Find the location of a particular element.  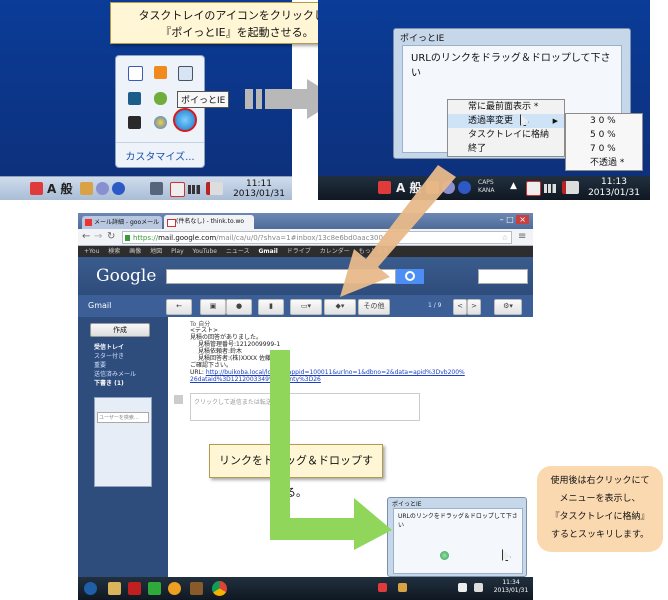

ie-link-icon is located at coordinates (444, 555).